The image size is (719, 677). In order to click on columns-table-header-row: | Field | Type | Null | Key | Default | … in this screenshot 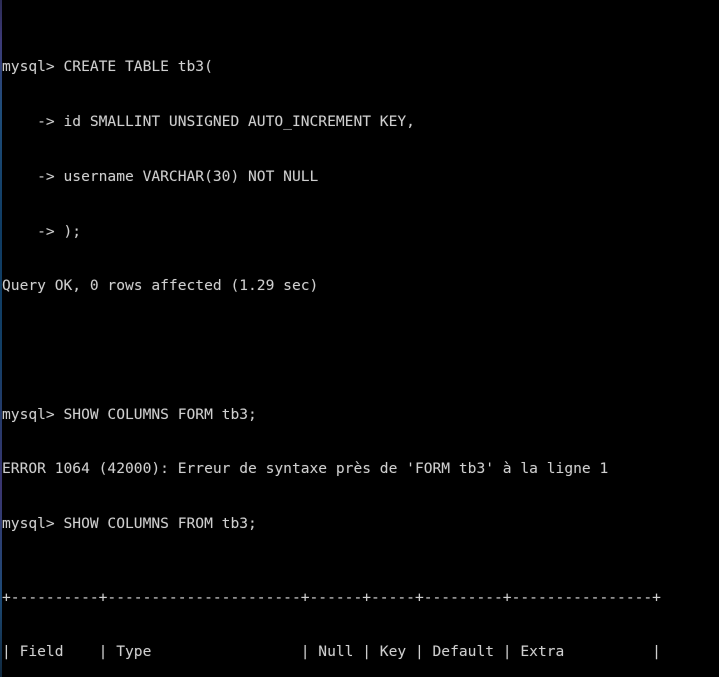, I will do `click(331, 652)`.